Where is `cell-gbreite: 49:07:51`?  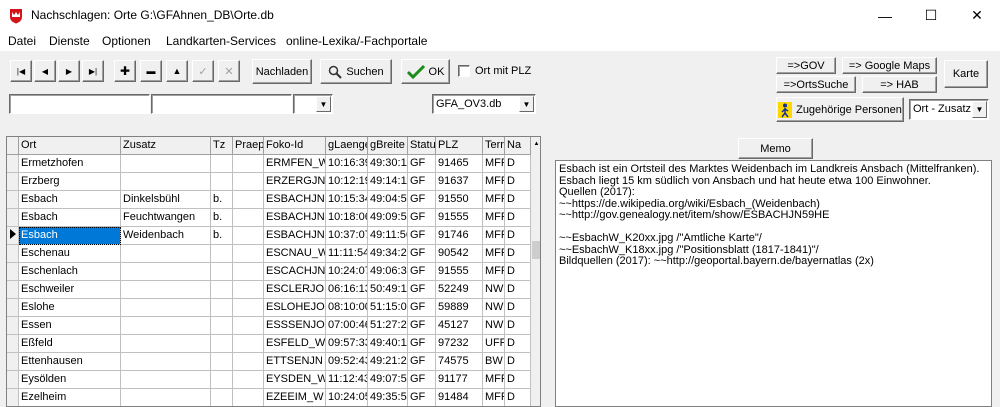 cell-gbreite: 49:07:51 is located at coordinates (388, 380).